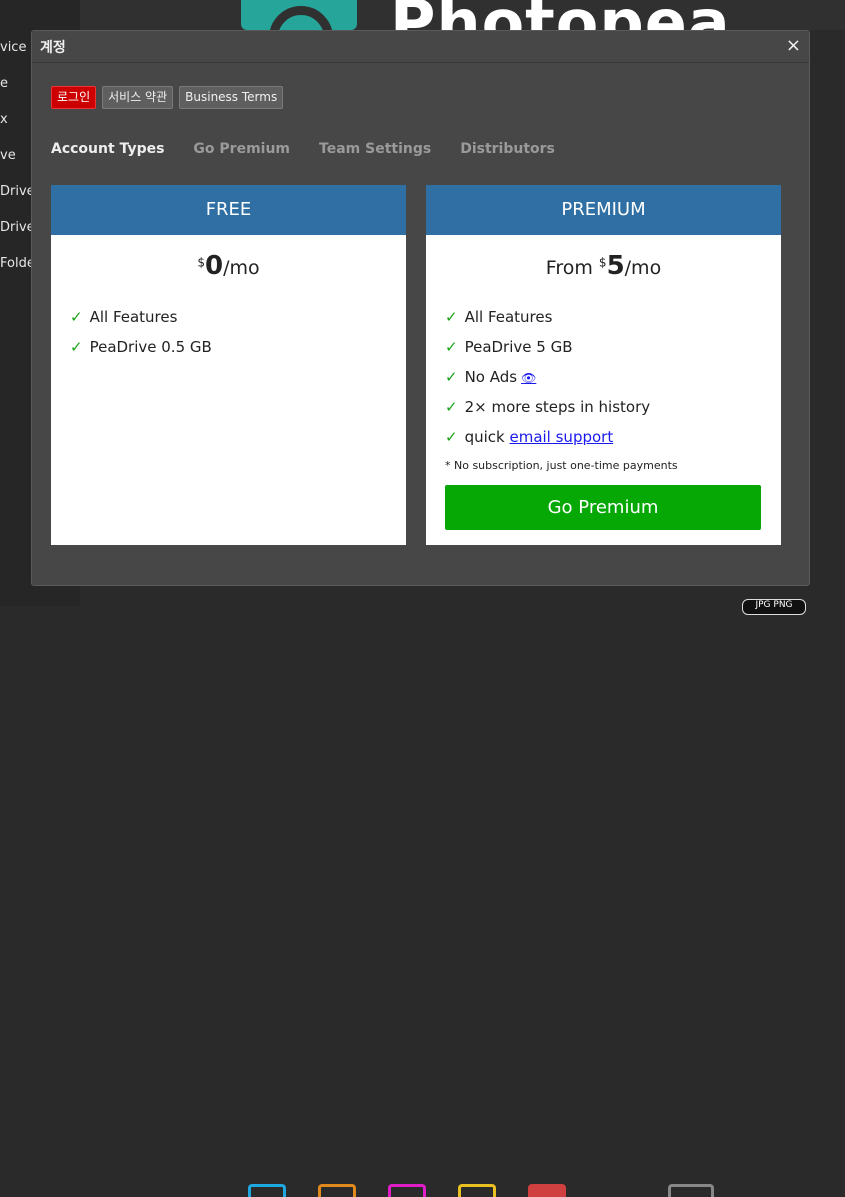 The width and height of the screenshot is (845, 1197). What do you see at coordinates (231, 97) in the screenshot?
I see `business-terms-button: Business Terms` at bounding box center [231, 97].